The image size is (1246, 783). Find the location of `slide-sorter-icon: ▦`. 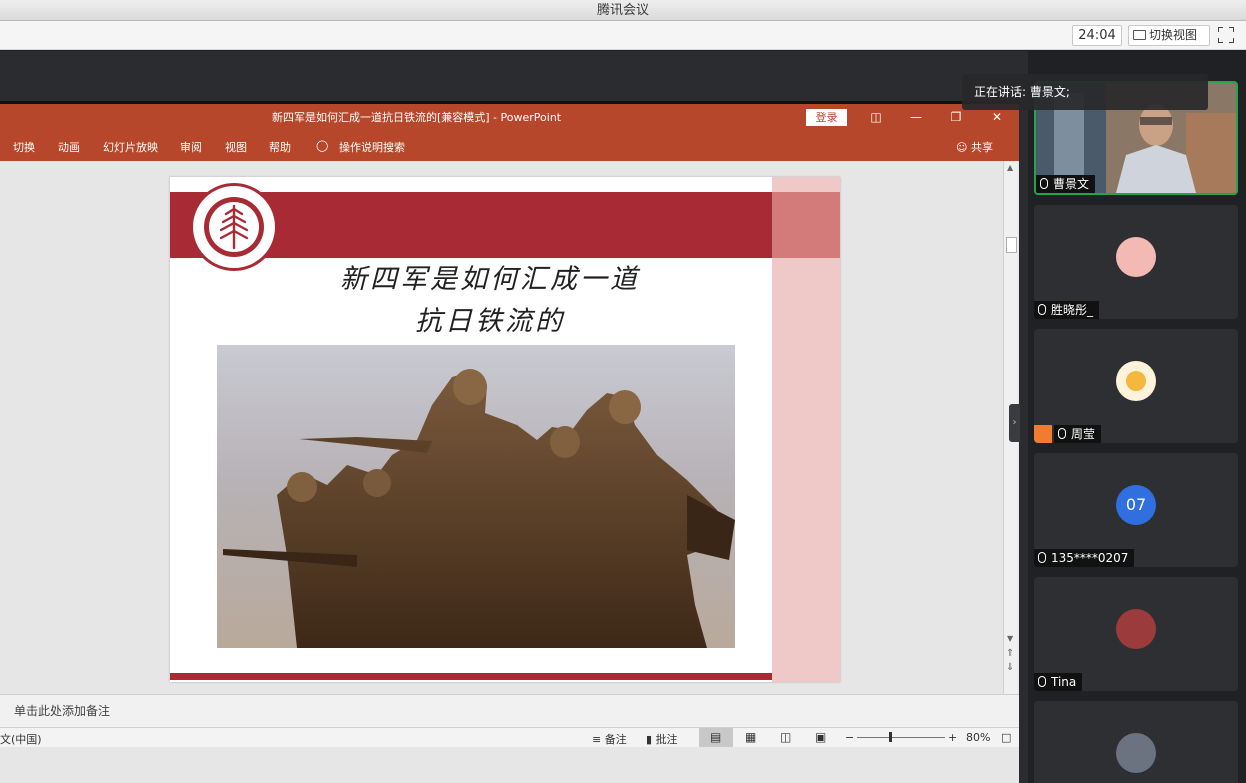

slide-sorter-icon: ▦ is located at coordinates (751, 737).